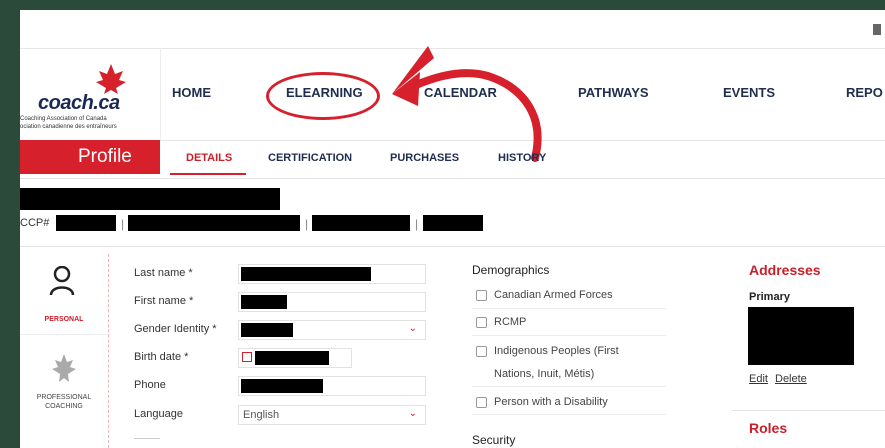 This screenshot has height=448, width=885. I want to click on phone-field, so click(332, 386).